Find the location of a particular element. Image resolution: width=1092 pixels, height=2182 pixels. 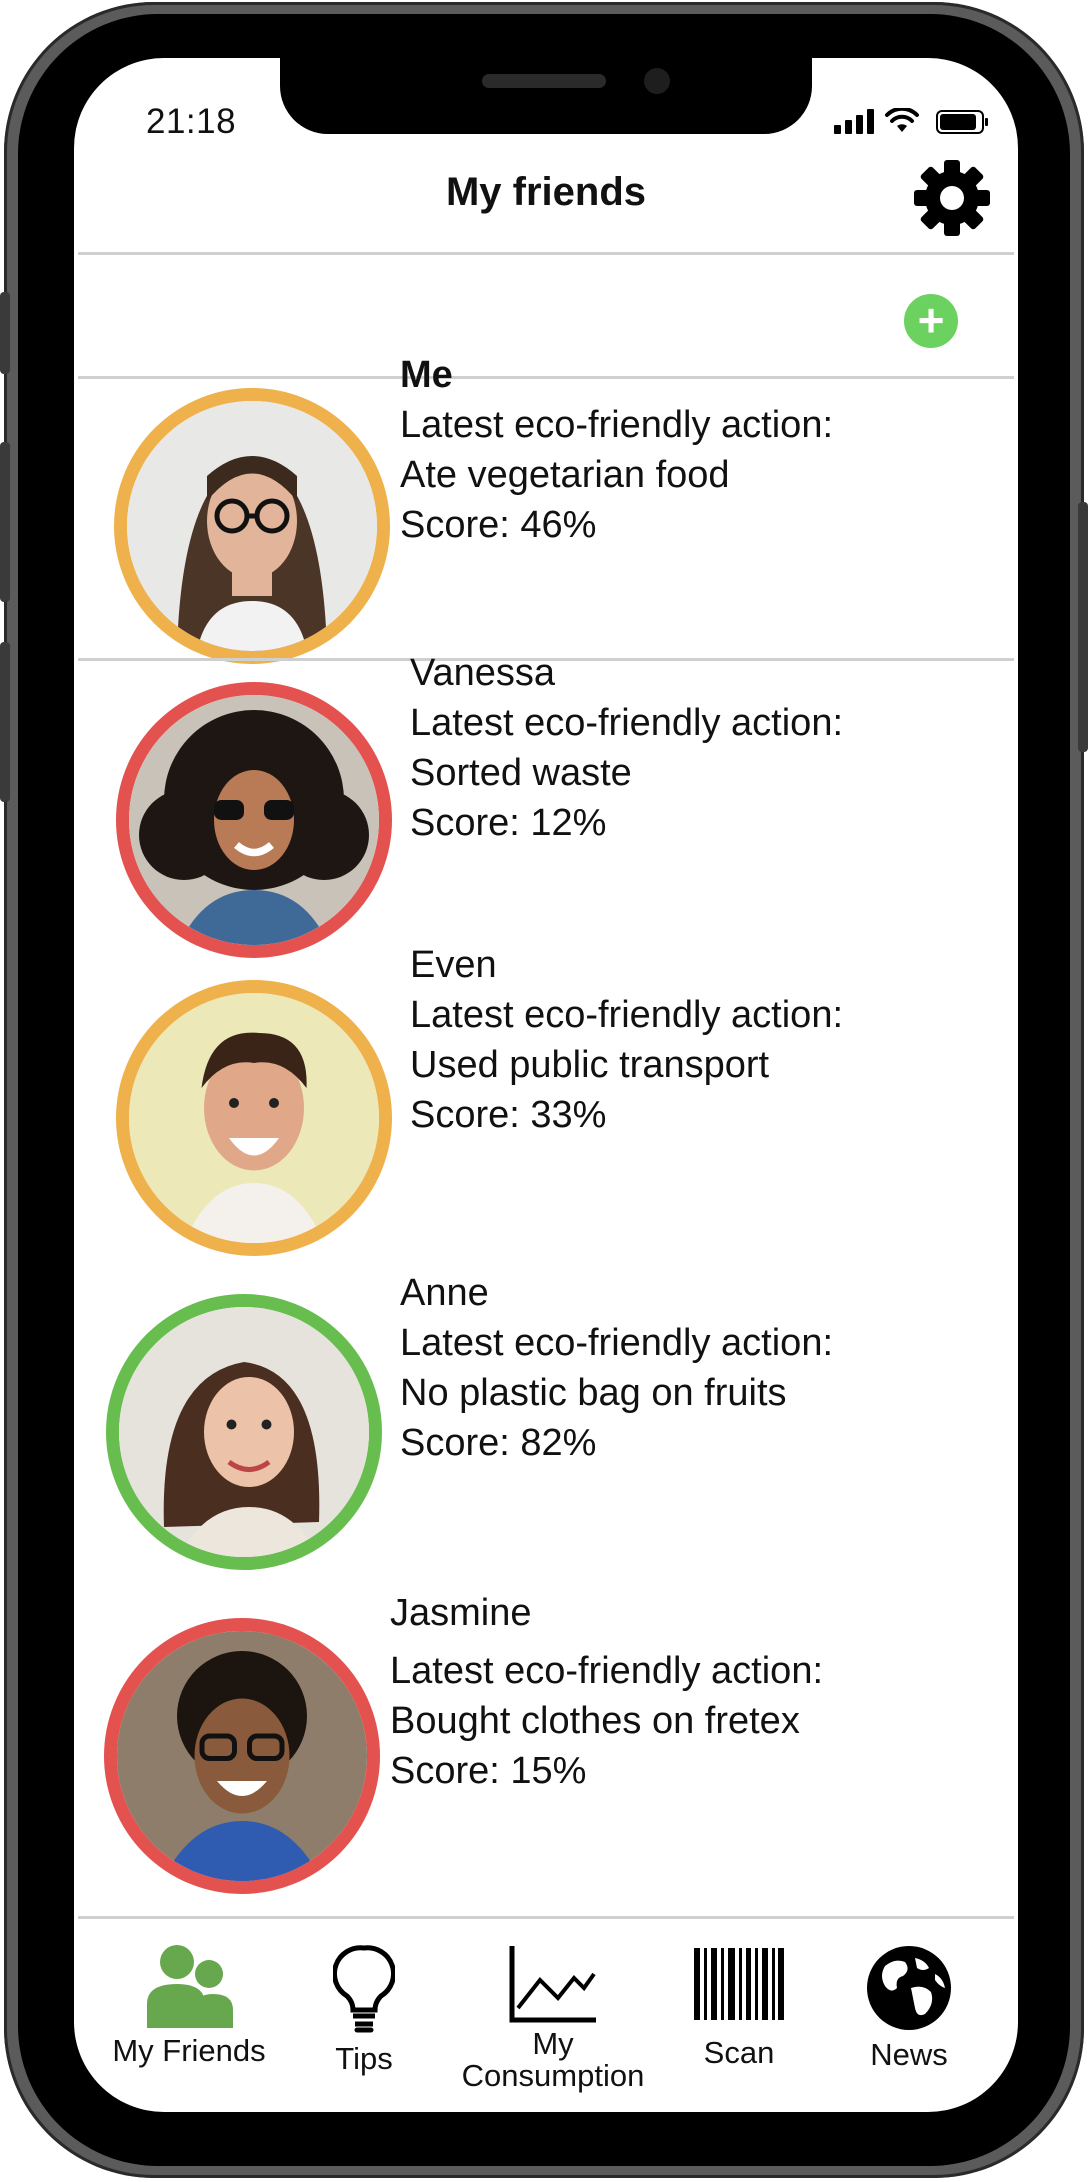

action-text: Ate vegetarian food is located at coordinates (565, 475).